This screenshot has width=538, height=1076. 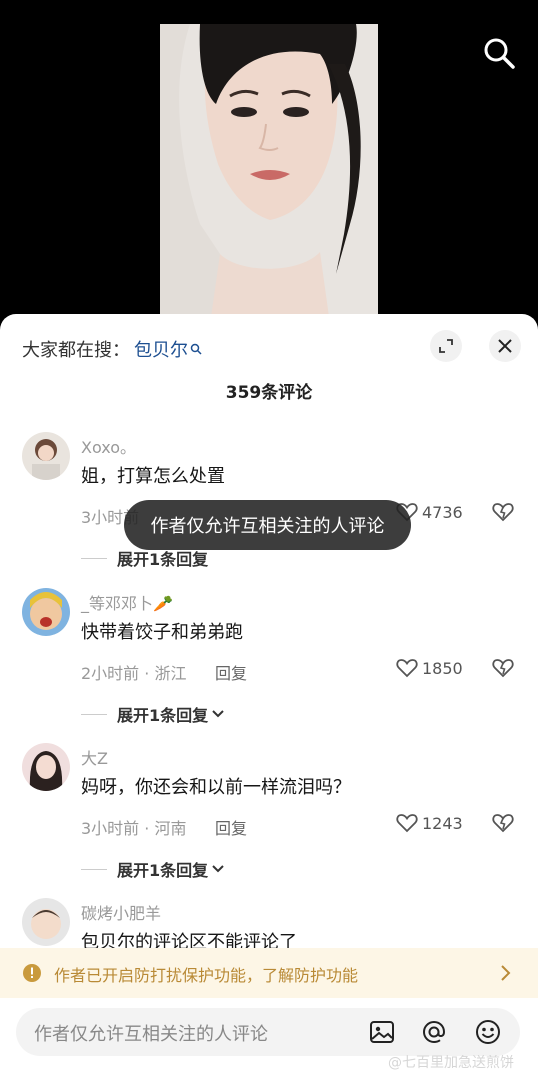 What do you see at coordinates (196, 349) in the screenshot?
I see `small-search-icon` at bounding box center [196, 349].